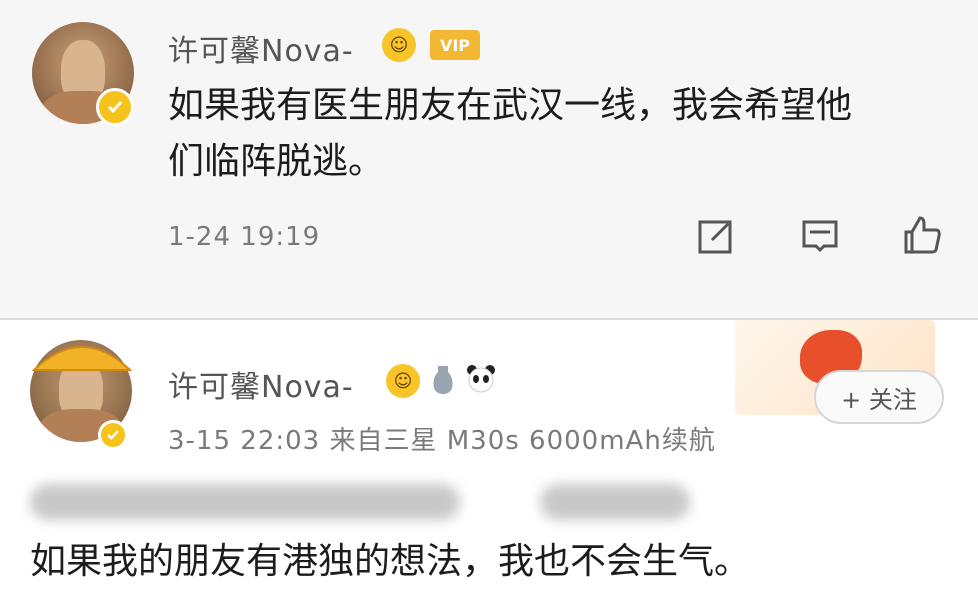 This screenshot has height=592, width=978. What do you see at coordinates (455, 45) in the screenshot?
I see `vip-badge: VIP` at bounding box center [455, 45].